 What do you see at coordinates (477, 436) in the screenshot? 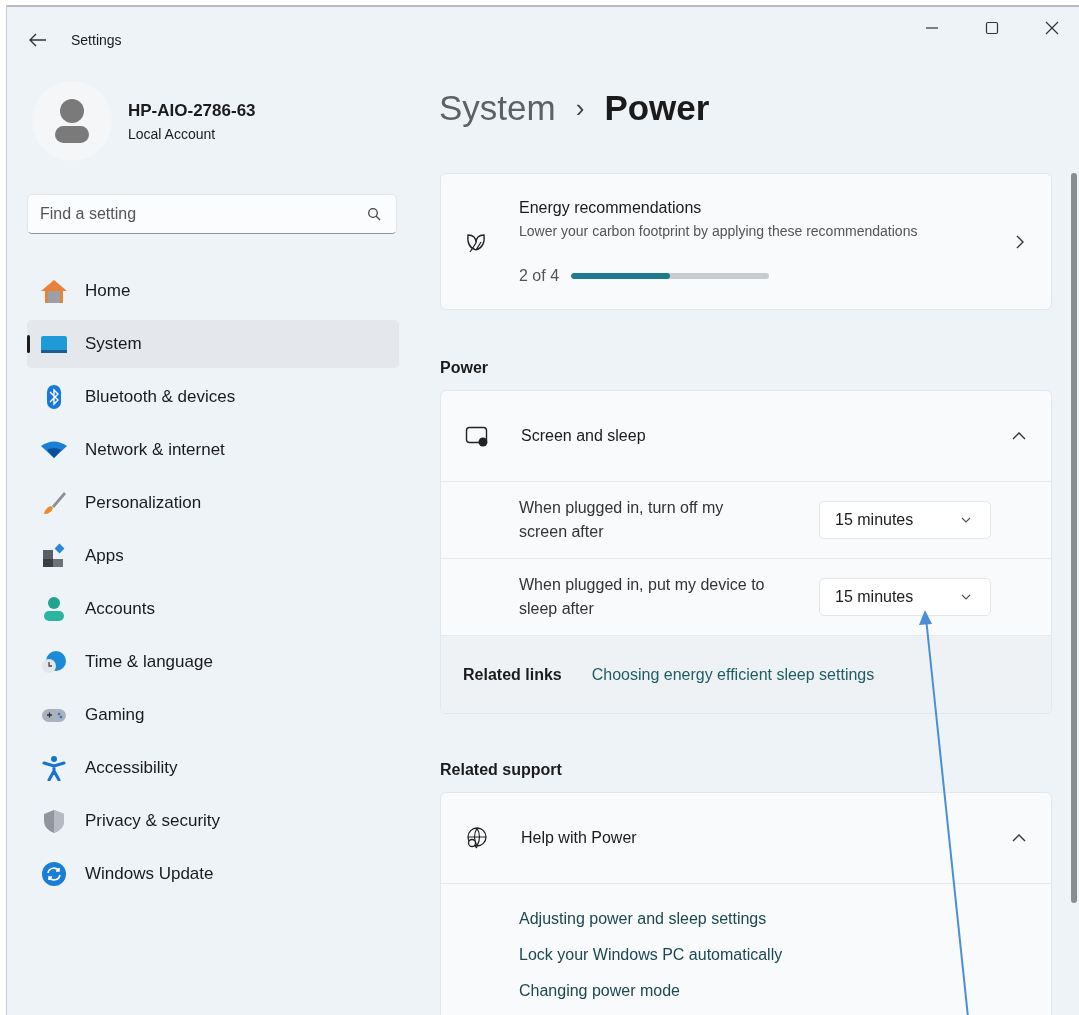
I see `screen-moon-icon` at bounding box center [477, 436].